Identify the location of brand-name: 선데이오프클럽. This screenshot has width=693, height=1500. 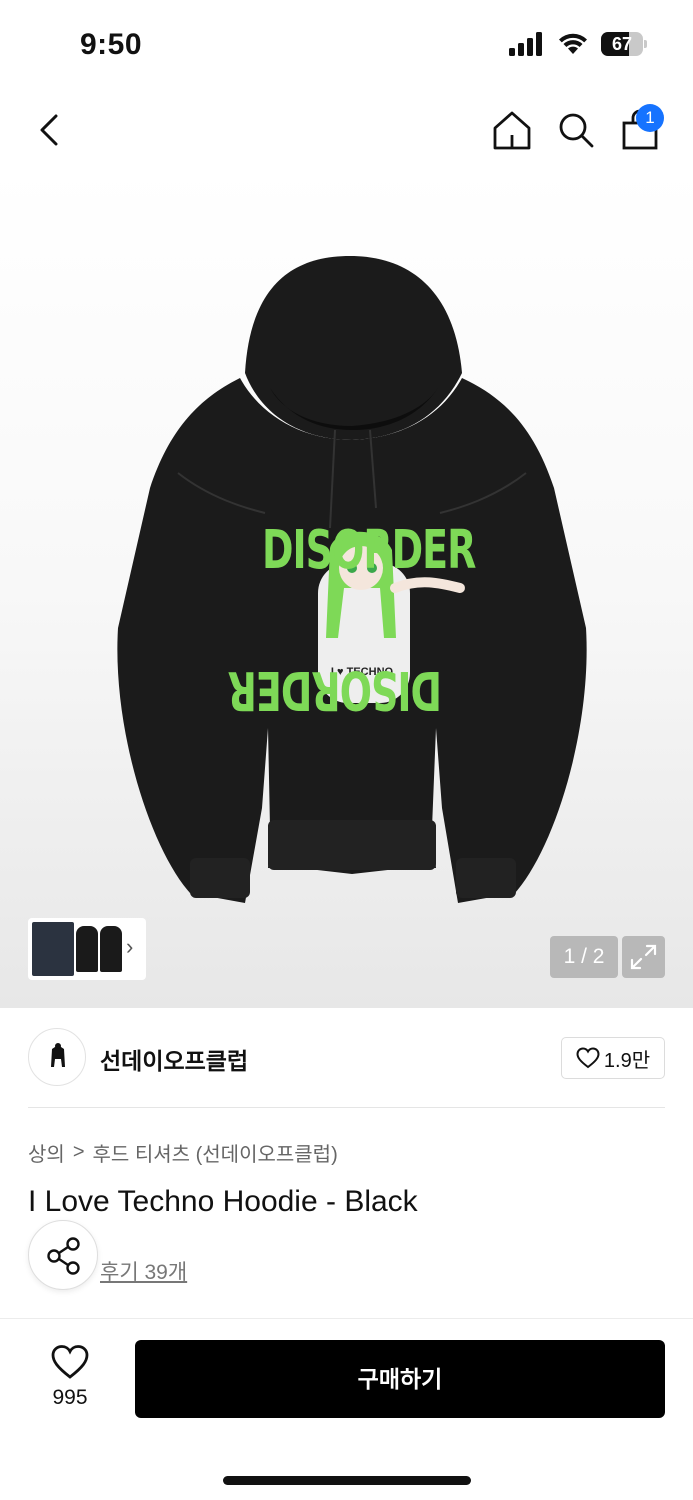
(174, 1059).